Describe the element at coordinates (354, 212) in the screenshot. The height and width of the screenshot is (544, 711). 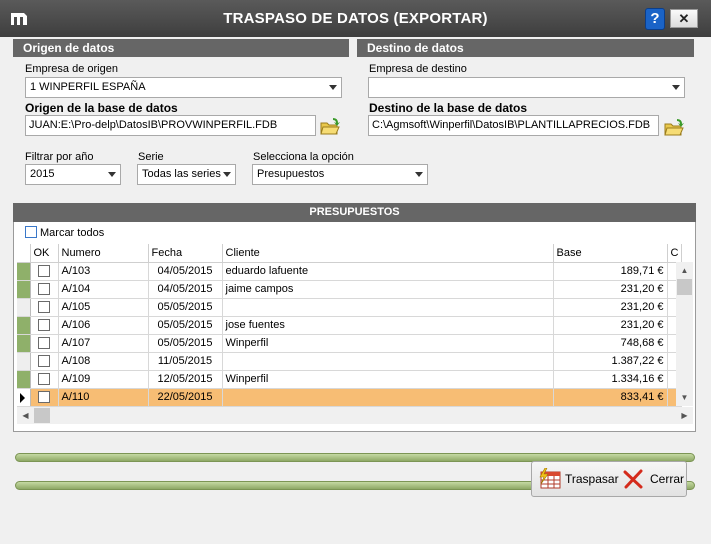
I see `grid-title: PRESUPUESTOS` at that location.